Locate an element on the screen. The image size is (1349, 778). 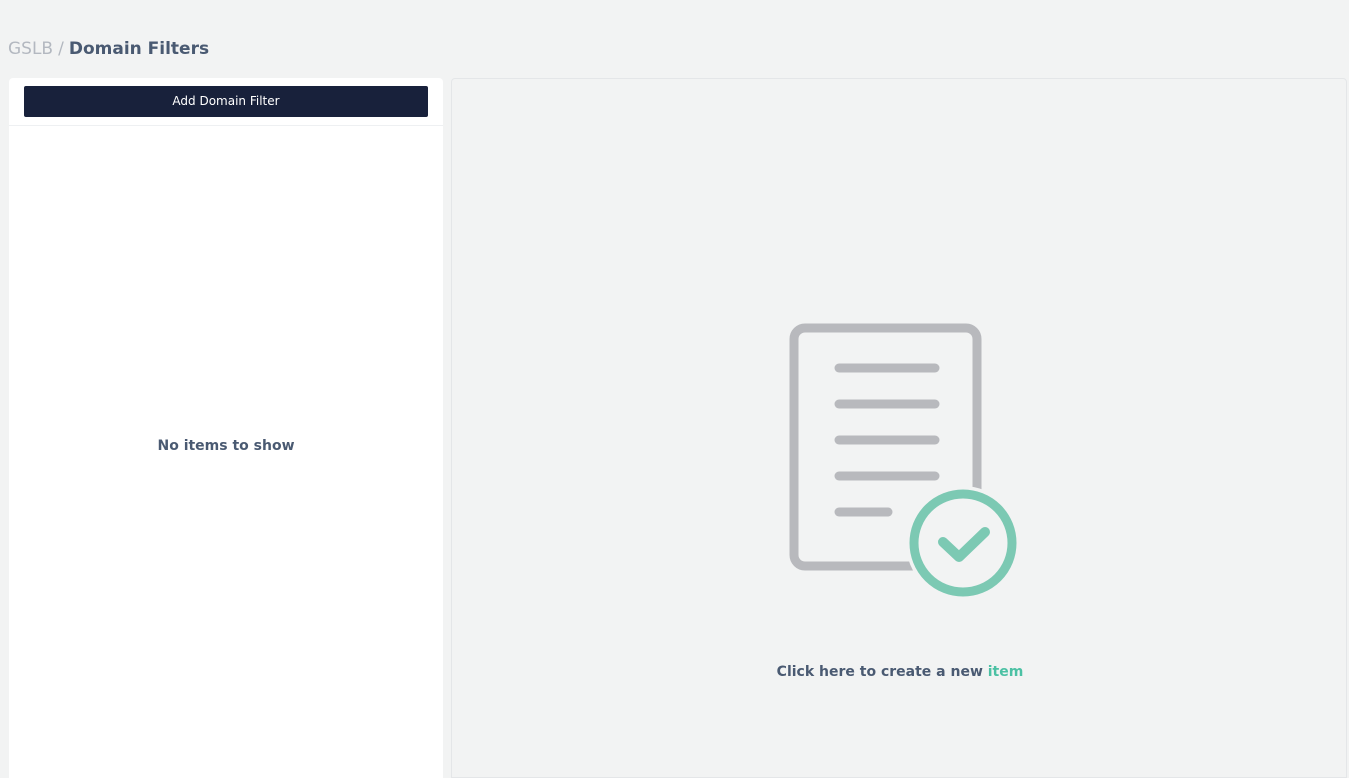
breadcrumb-parent: GSLB is located at coordinates (30, 49).